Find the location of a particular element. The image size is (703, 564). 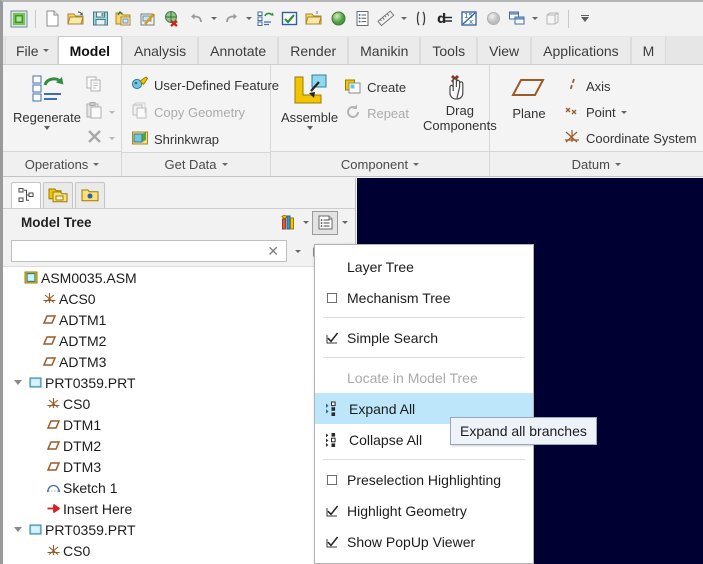

tab-analysis: Analysis is located at coordinates (160, 50).